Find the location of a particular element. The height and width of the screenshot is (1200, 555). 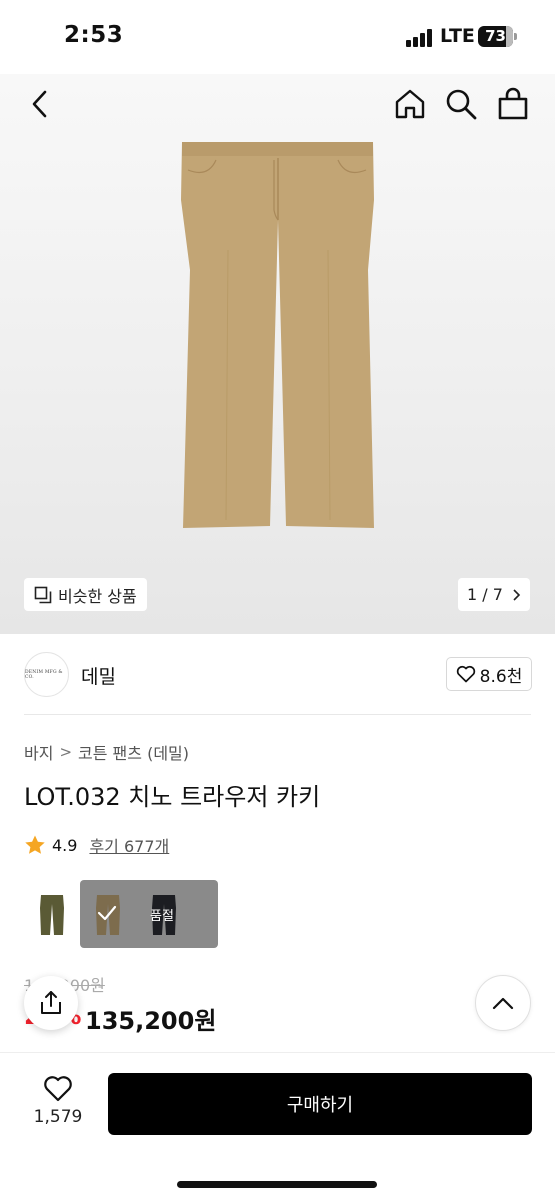

brand-name: 데밀 is located at coordinates (98, 675).